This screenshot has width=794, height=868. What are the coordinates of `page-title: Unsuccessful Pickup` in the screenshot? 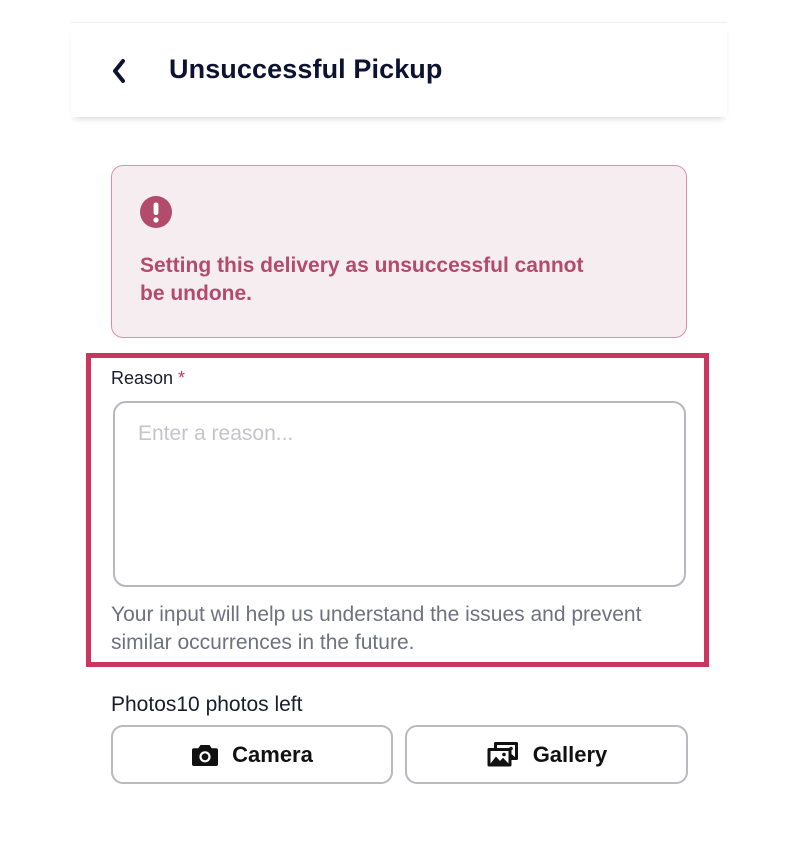 It's located at (306, 69).